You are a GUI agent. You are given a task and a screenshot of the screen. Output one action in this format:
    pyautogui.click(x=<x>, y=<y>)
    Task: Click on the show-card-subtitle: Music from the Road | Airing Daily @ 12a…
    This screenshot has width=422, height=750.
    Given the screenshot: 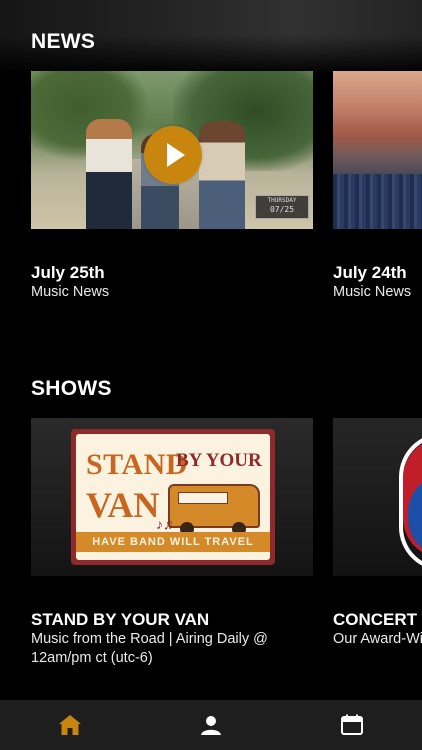 What is the action you would take?
    pyautogui.click(x=149, y=648)
    